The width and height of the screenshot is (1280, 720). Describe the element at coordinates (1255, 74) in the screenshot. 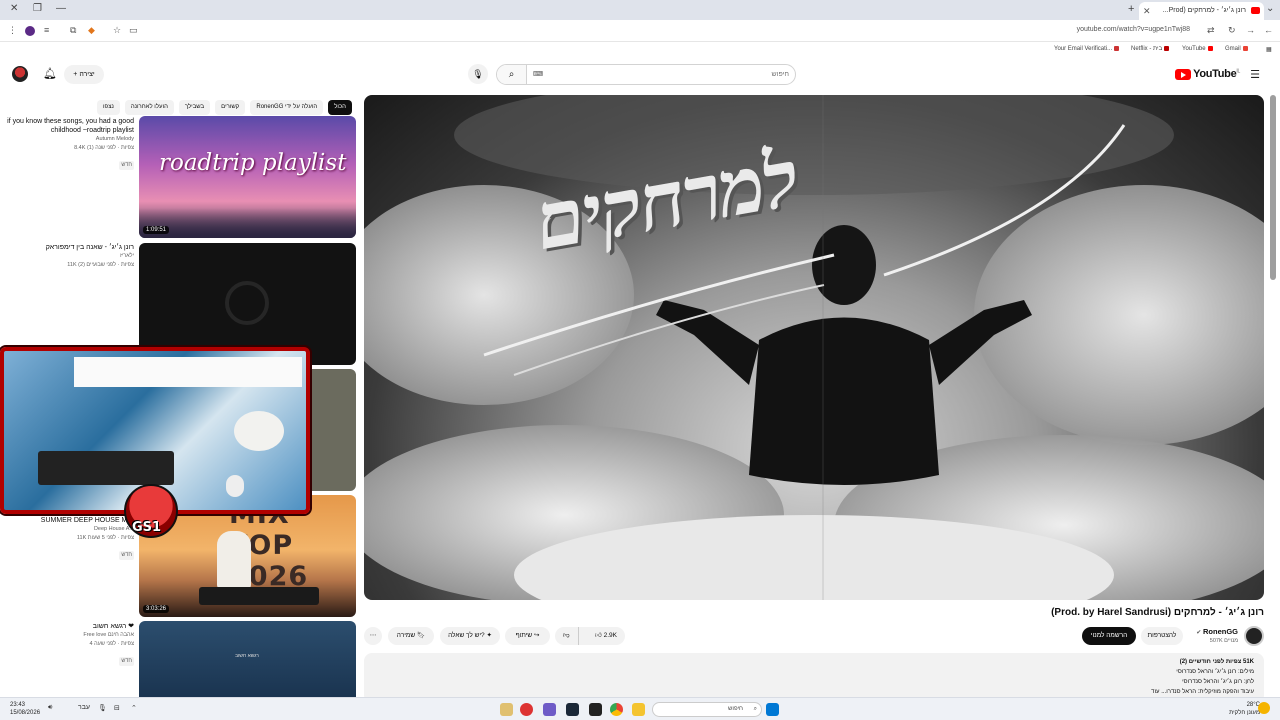

I see `hamburger-menu-icon: ☰` at that location.